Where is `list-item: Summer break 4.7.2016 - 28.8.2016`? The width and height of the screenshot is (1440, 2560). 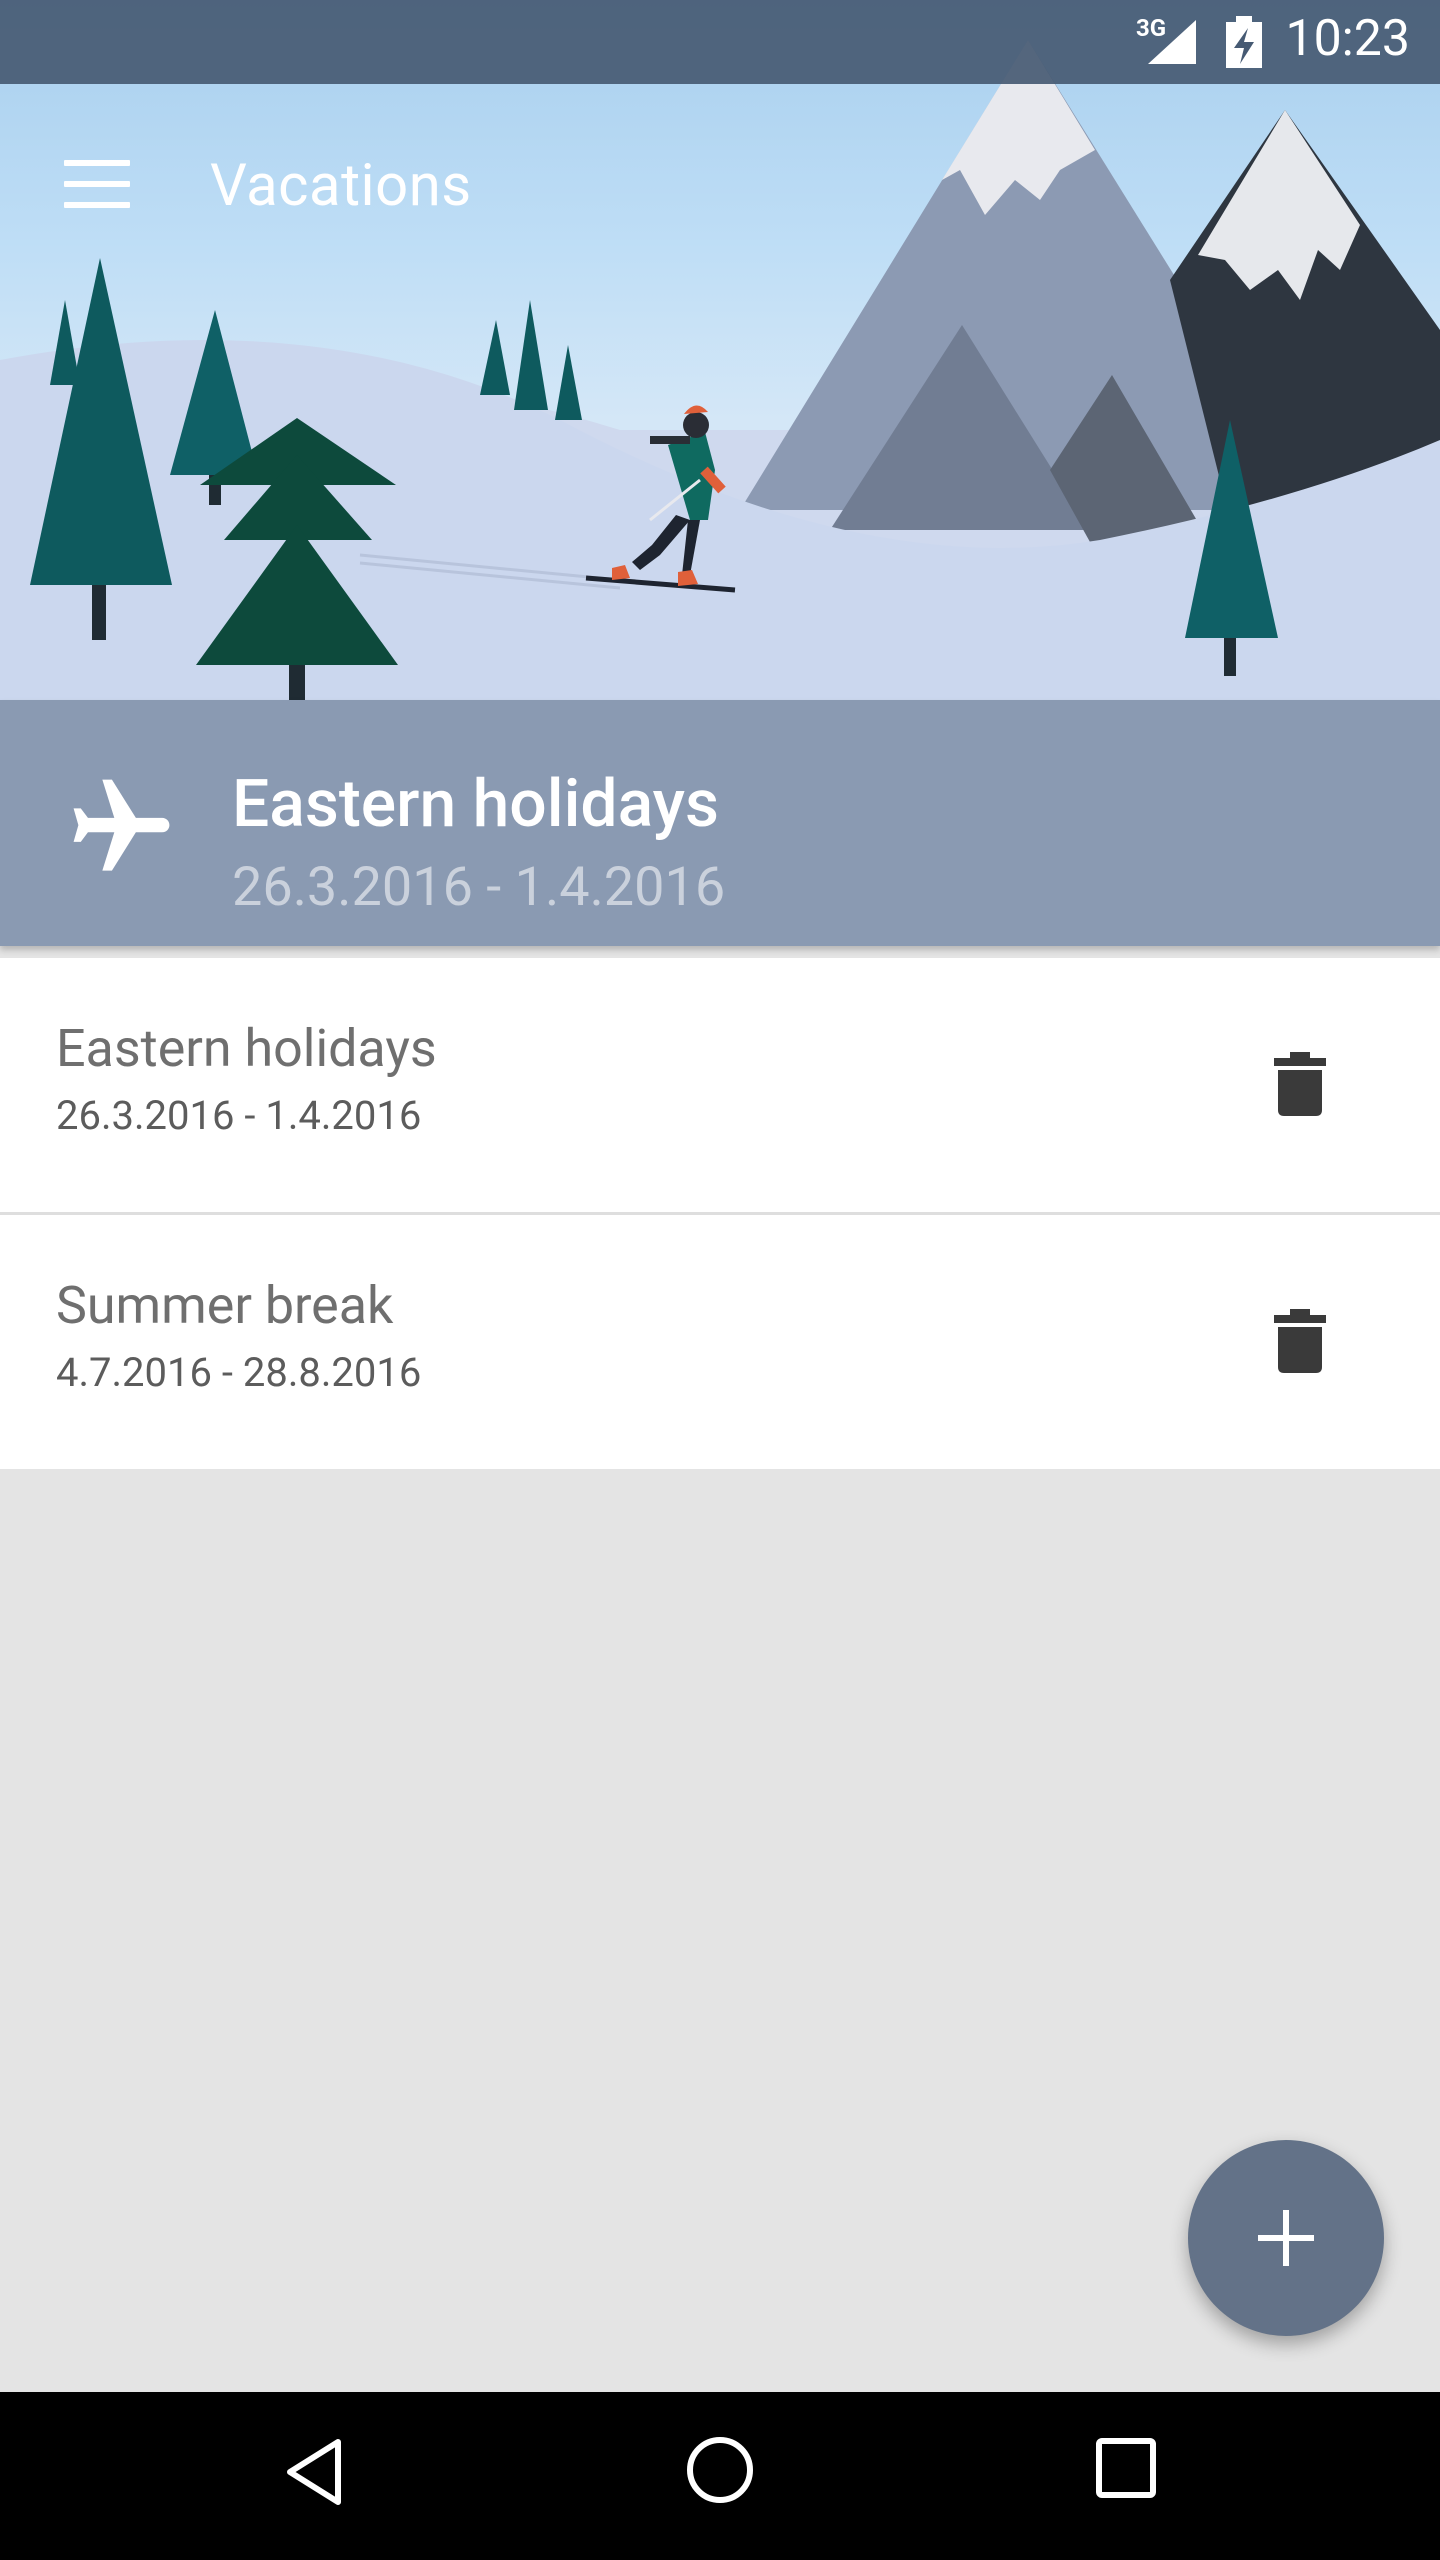 list-item: Summer break 4.7.2016 - 28.8.2016 is located at coordinates (720, 1342).